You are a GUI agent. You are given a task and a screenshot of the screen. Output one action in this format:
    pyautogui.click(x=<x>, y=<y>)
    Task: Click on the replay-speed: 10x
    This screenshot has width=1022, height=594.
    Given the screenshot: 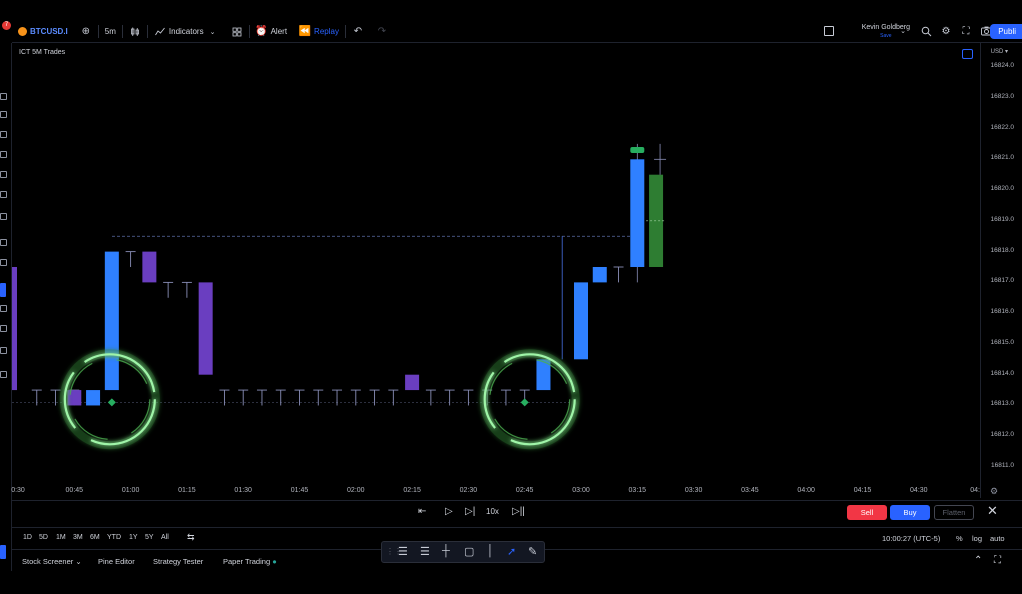 What is the action you would take?
    pyautogui.click(x=492, y=511)
    